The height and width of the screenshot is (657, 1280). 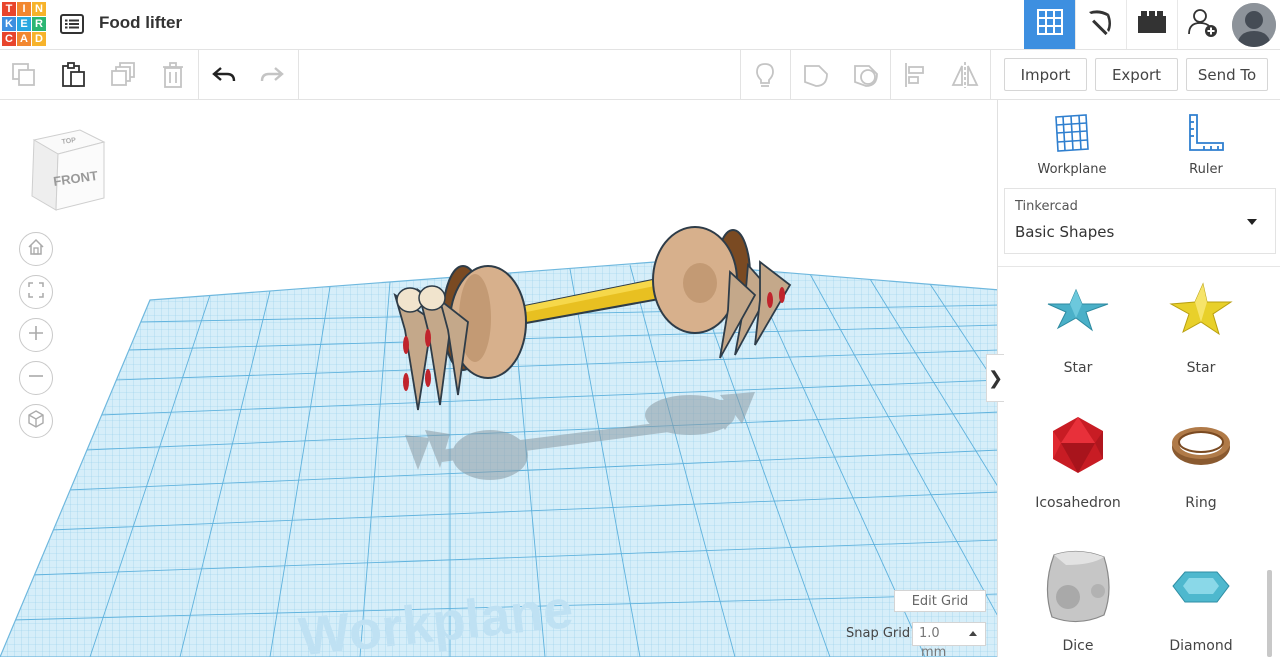 What do you see at coordinates (272, 75) in the screenshot?
I see `redo-icon` at bounding box center [272, 75].